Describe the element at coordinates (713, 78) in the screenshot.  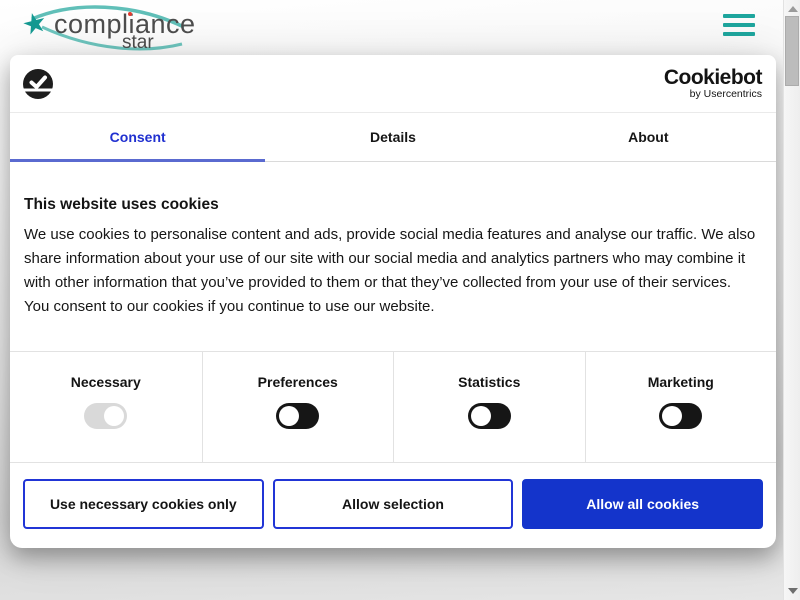
I see `cookiebot-wordmark: Cookiebot` at that location.